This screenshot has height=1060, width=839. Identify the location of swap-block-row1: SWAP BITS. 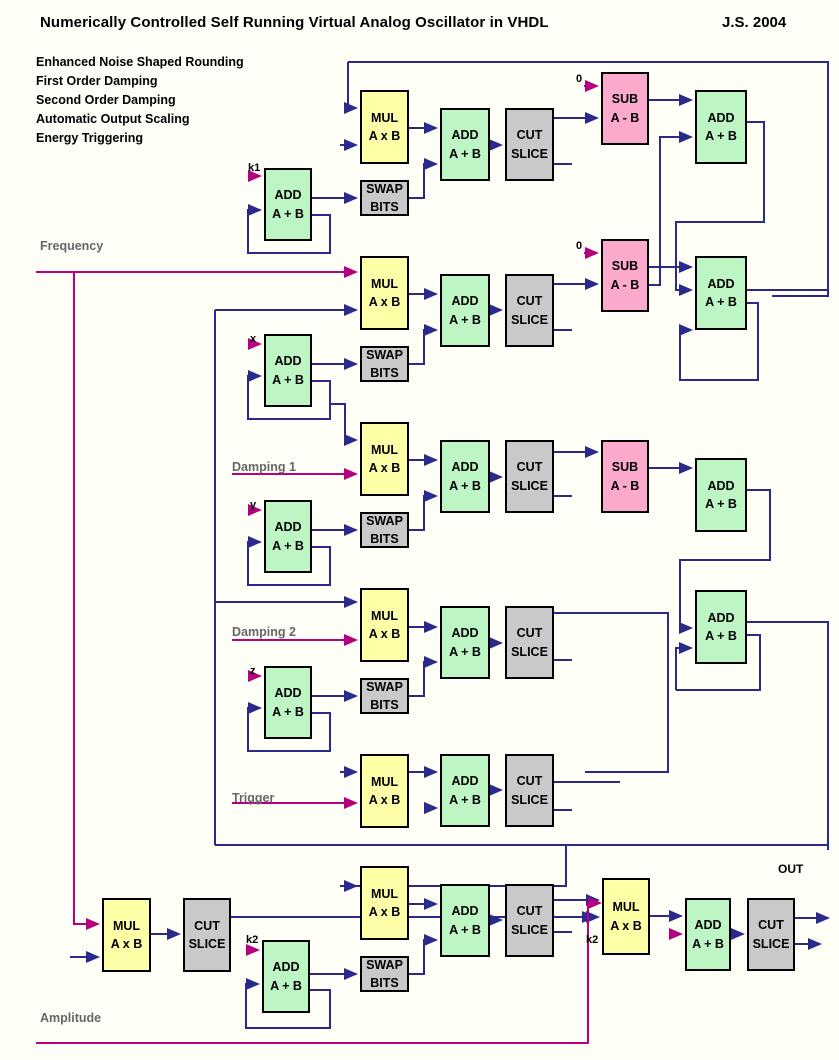
(384, 198).